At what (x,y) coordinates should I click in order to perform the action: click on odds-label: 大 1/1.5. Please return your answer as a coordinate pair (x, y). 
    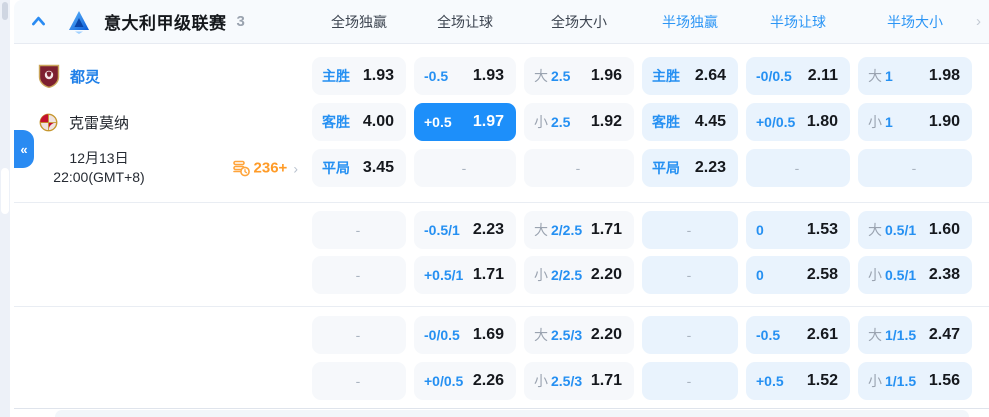
    Looking at the image, I should click on (892, 335).